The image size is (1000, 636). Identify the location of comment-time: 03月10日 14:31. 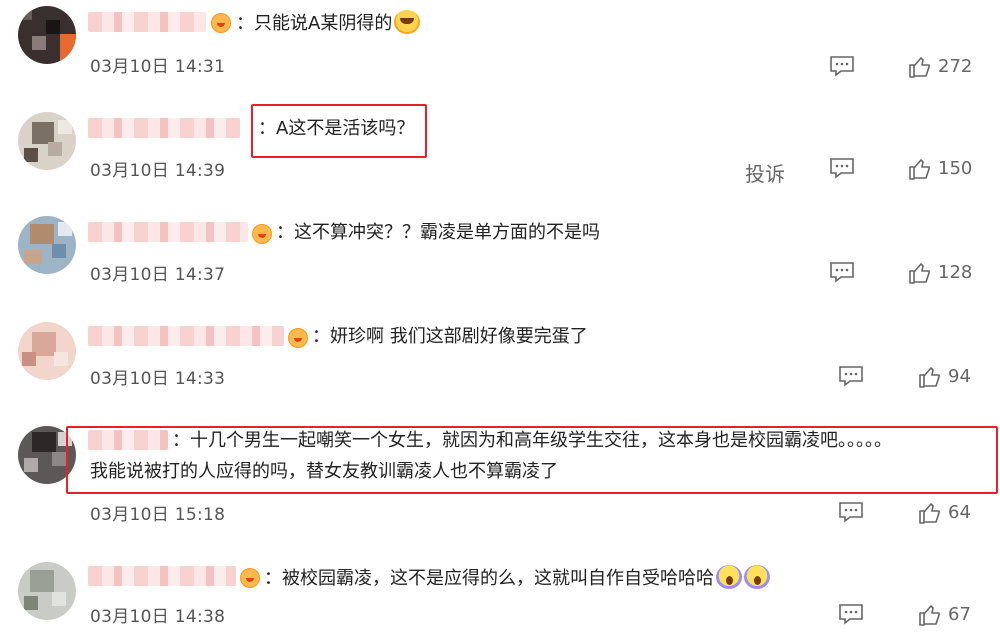
(158, 67).